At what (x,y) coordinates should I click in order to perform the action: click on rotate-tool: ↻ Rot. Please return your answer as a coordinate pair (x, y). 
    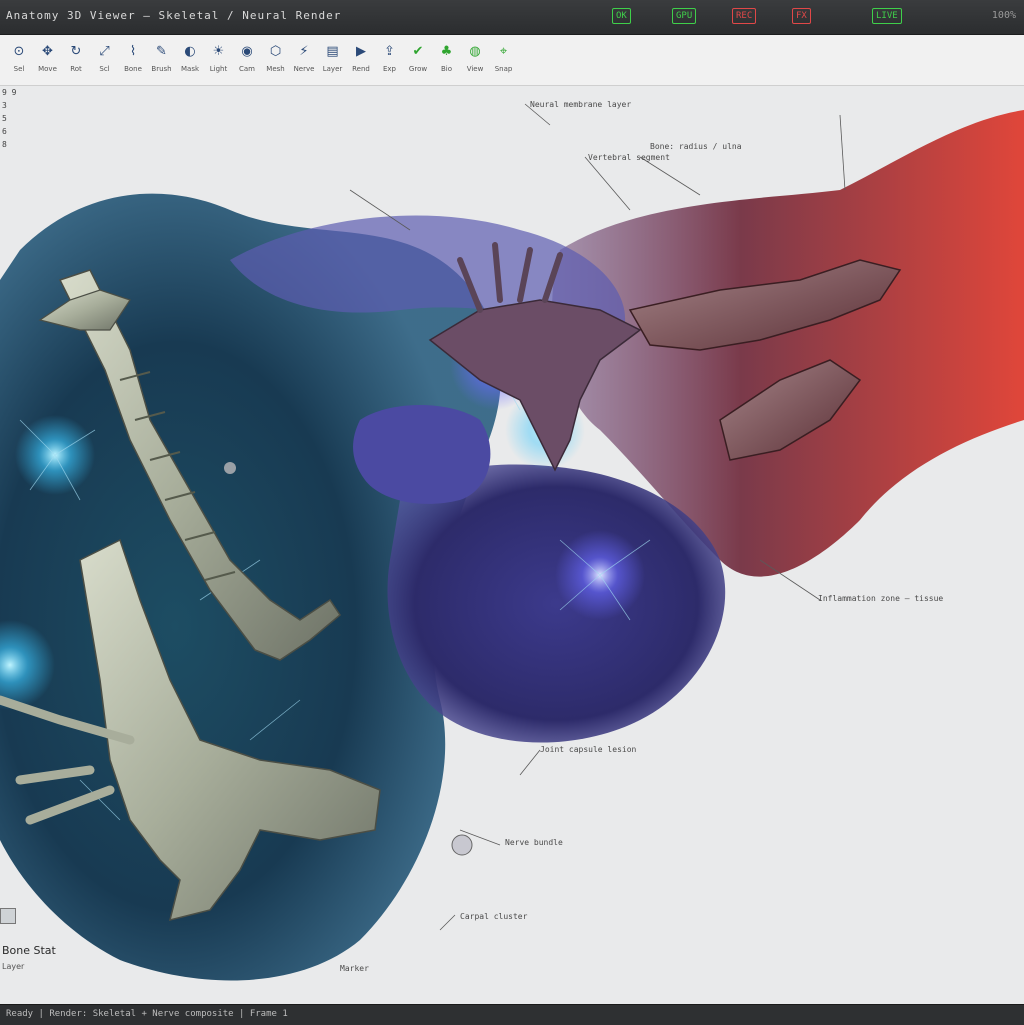
    Looking at the image, I should click on (76, 61).